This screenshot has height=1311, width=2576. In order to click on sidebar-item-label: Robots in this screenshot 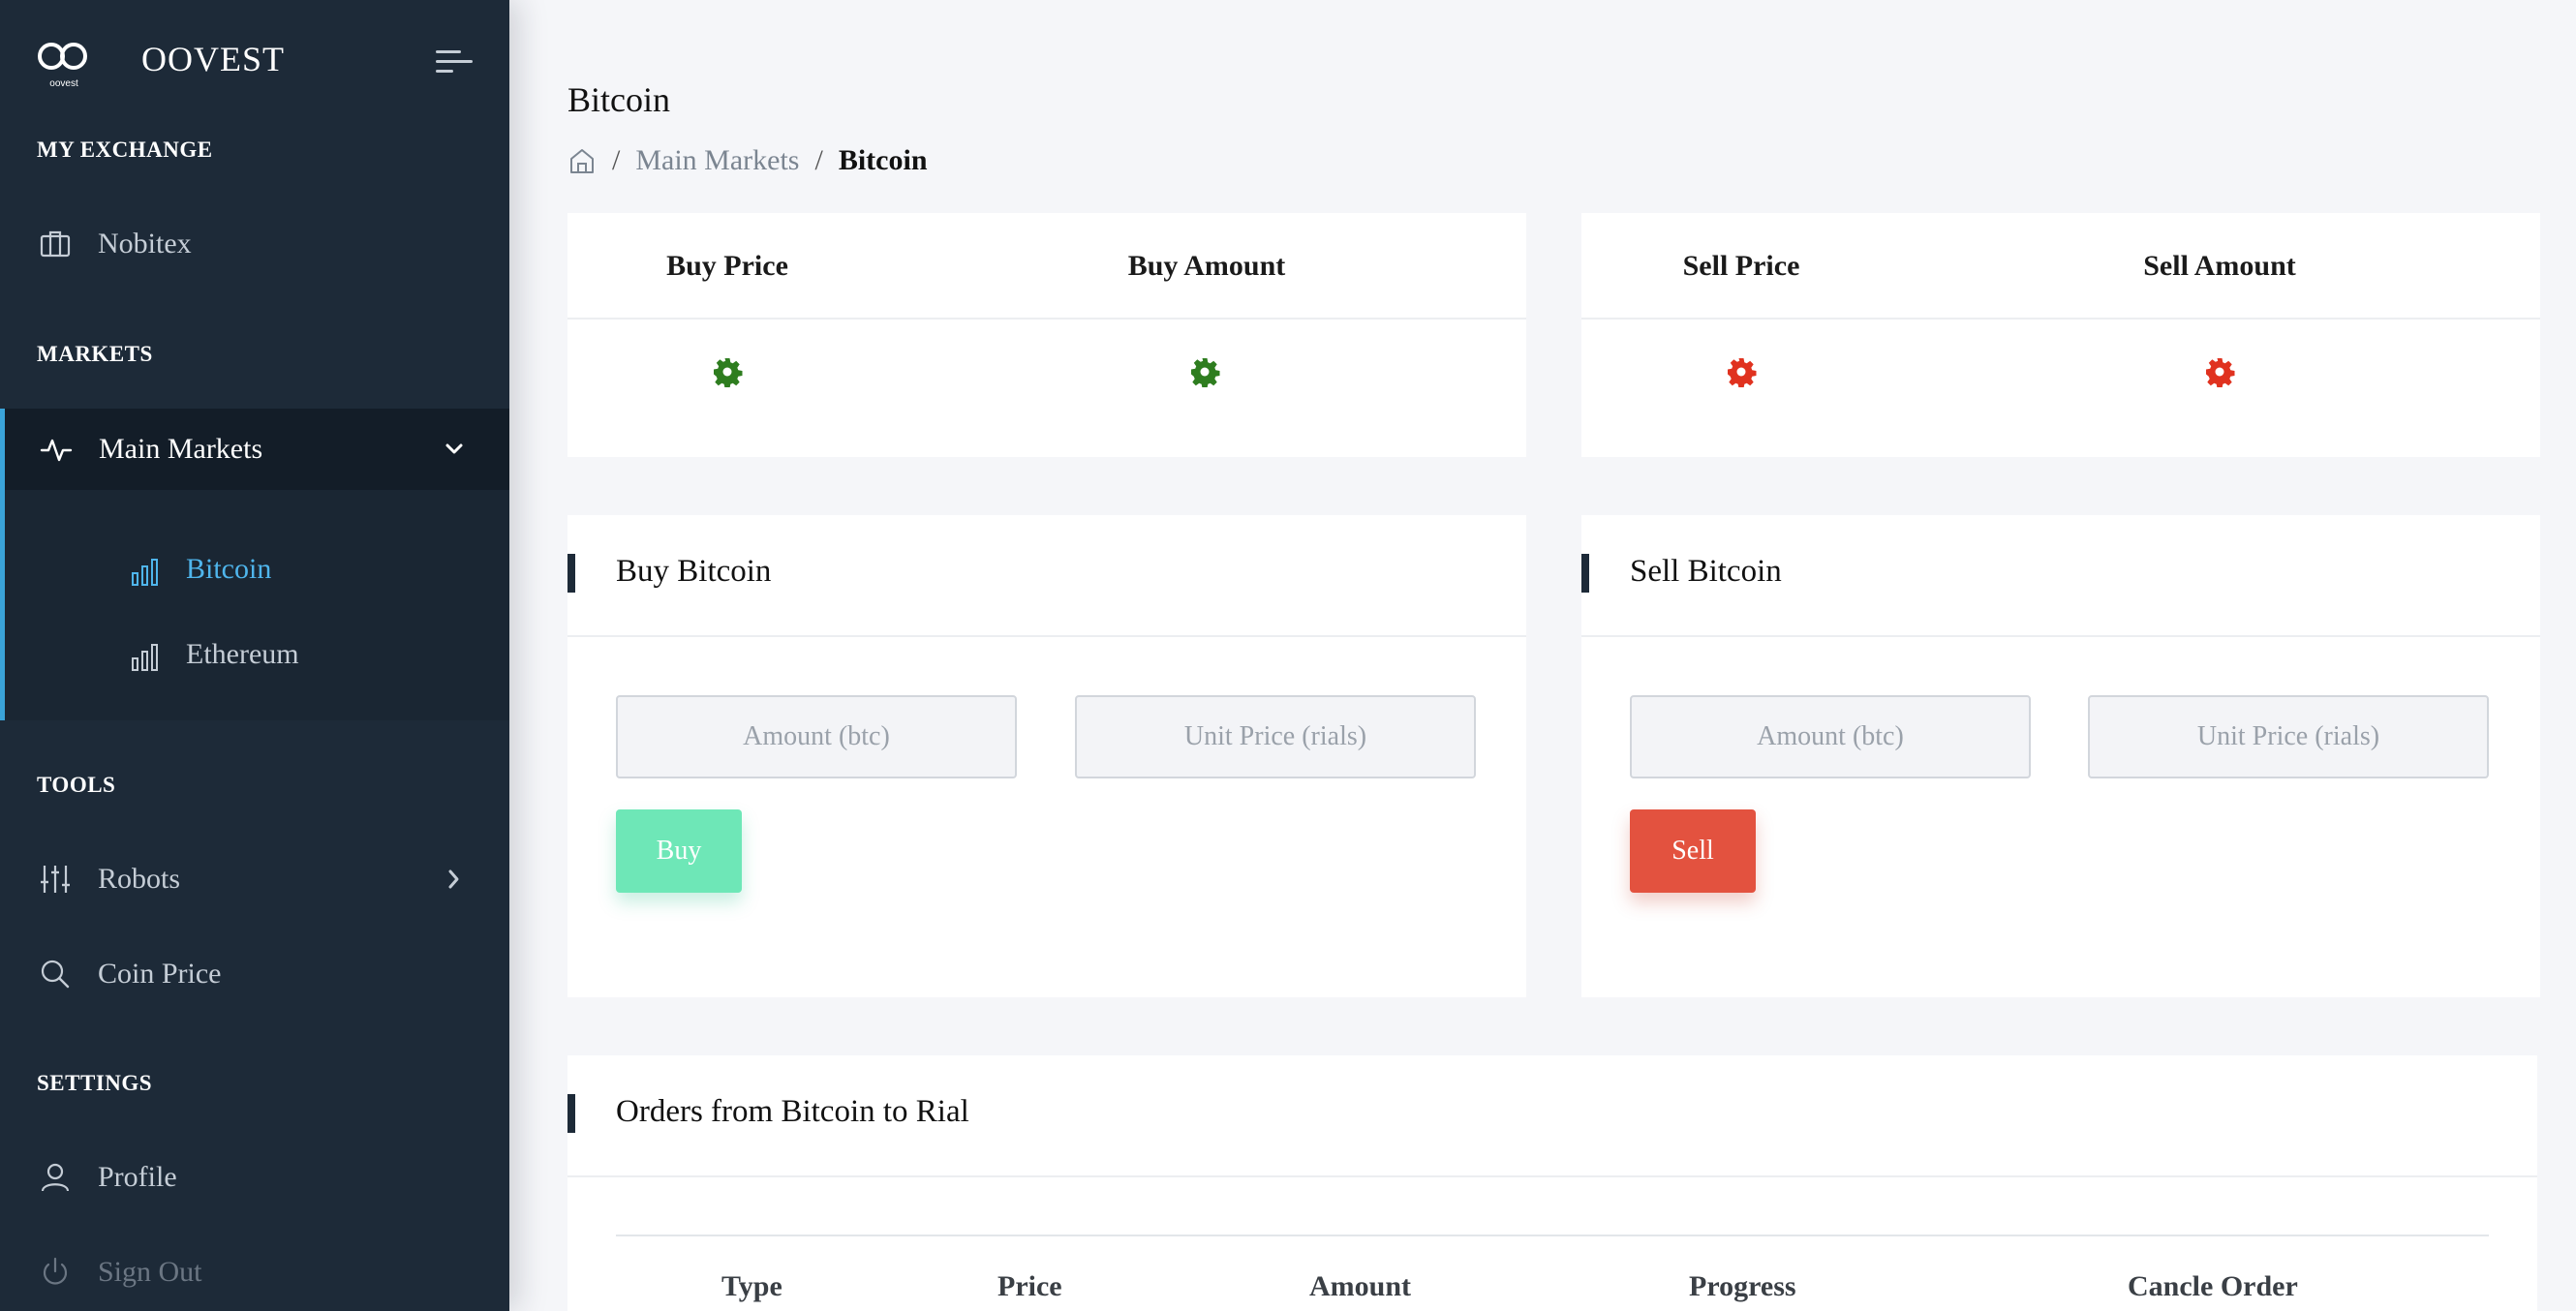, I will do `click(139, 879)`.